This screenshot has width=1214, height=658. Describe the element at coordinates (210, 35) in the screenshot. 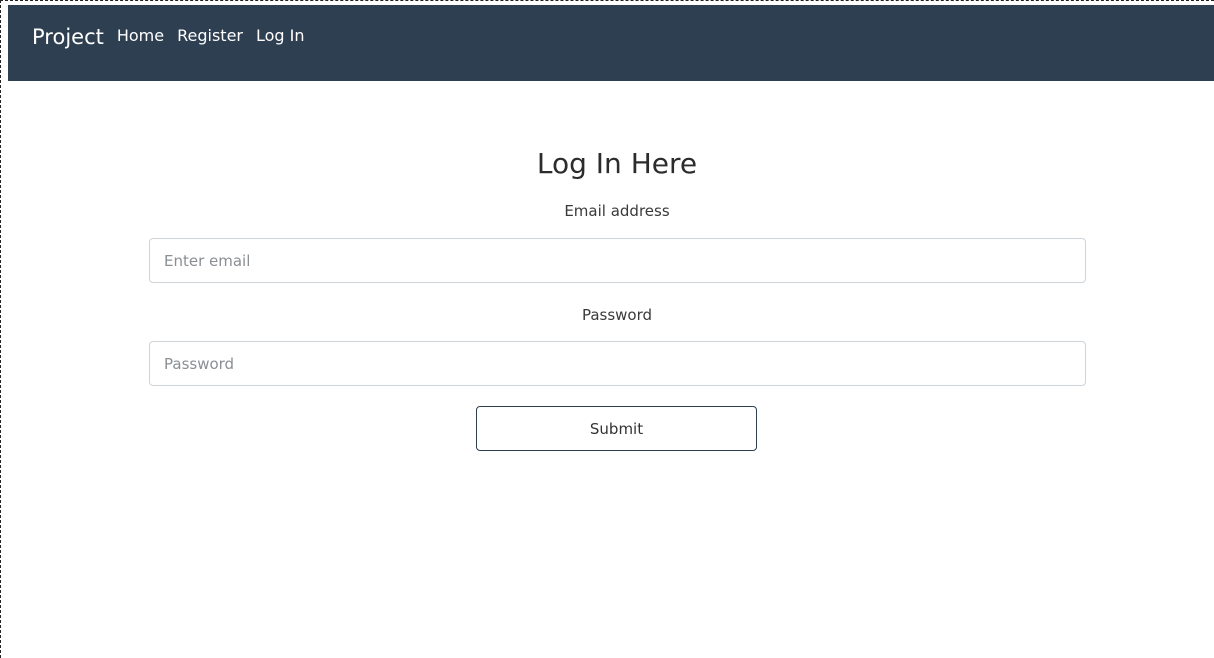

I see `nav-link-register: Register` at that location.